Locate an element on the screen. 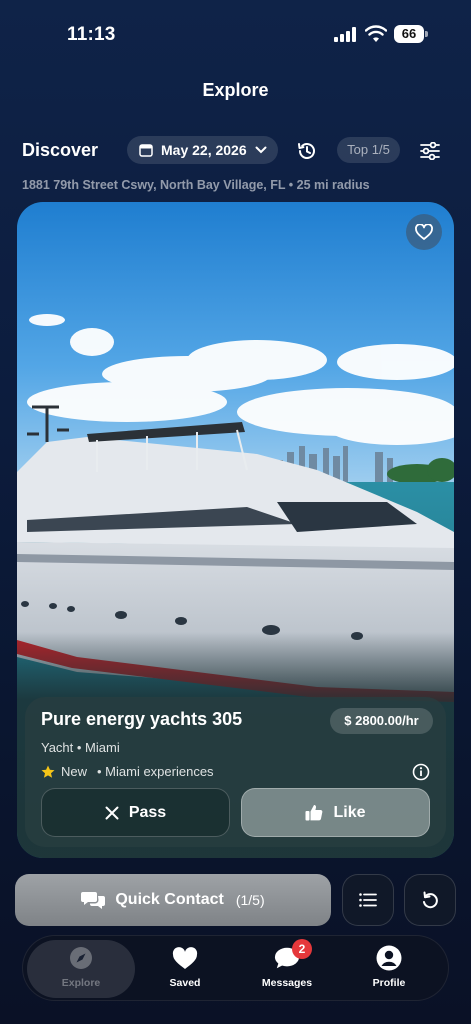 The height and width of the screenshot is (1024, 471). close-icon is located at coordinates (112, 812).